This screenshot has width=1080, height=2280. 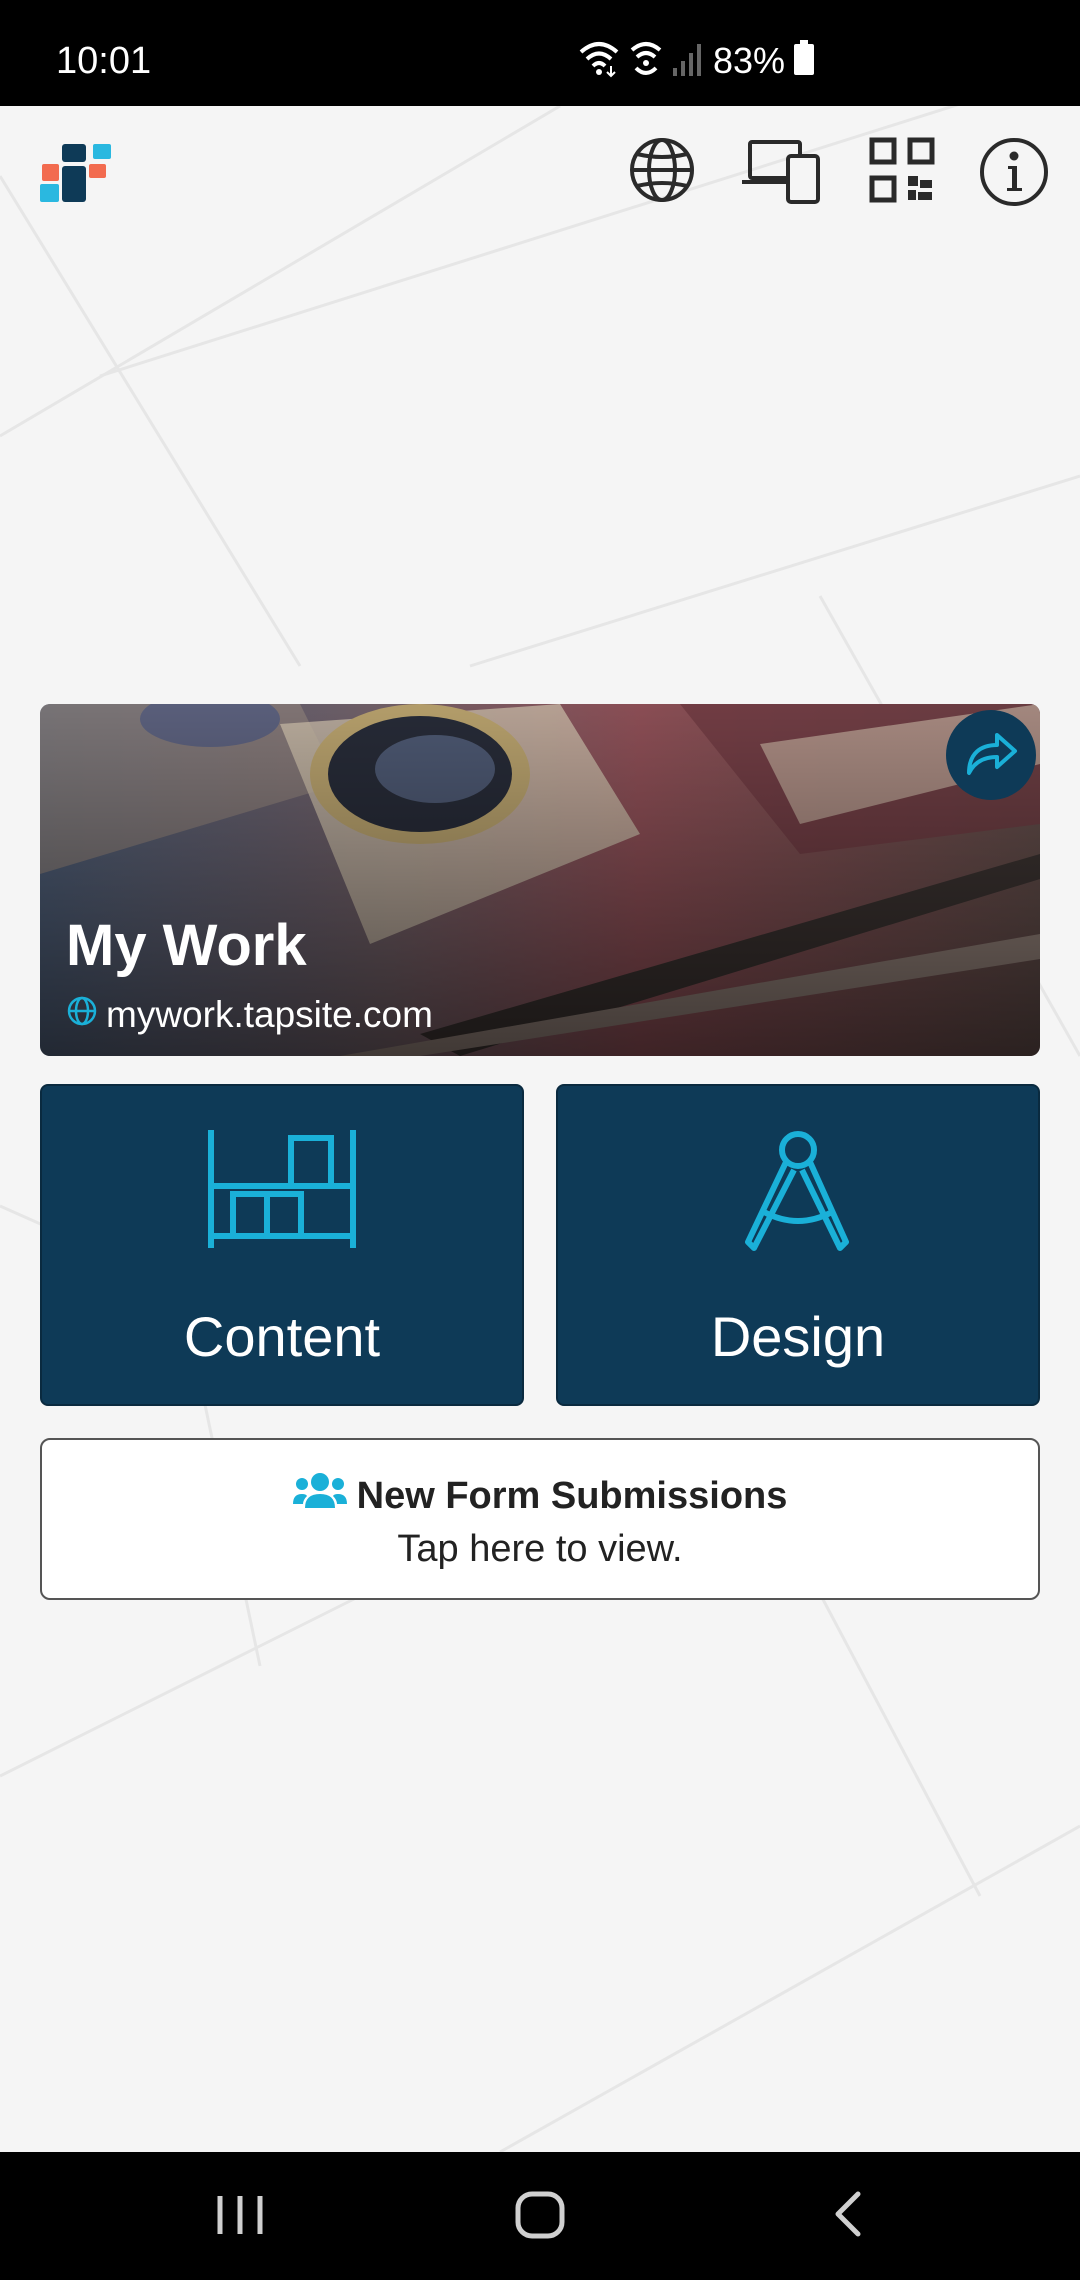 I want to click on users-icon, so click(x=319, y=1496).